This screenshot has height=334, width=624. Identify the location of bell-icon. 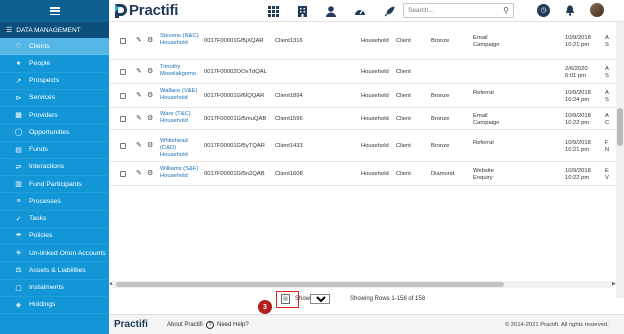
(570, 10).